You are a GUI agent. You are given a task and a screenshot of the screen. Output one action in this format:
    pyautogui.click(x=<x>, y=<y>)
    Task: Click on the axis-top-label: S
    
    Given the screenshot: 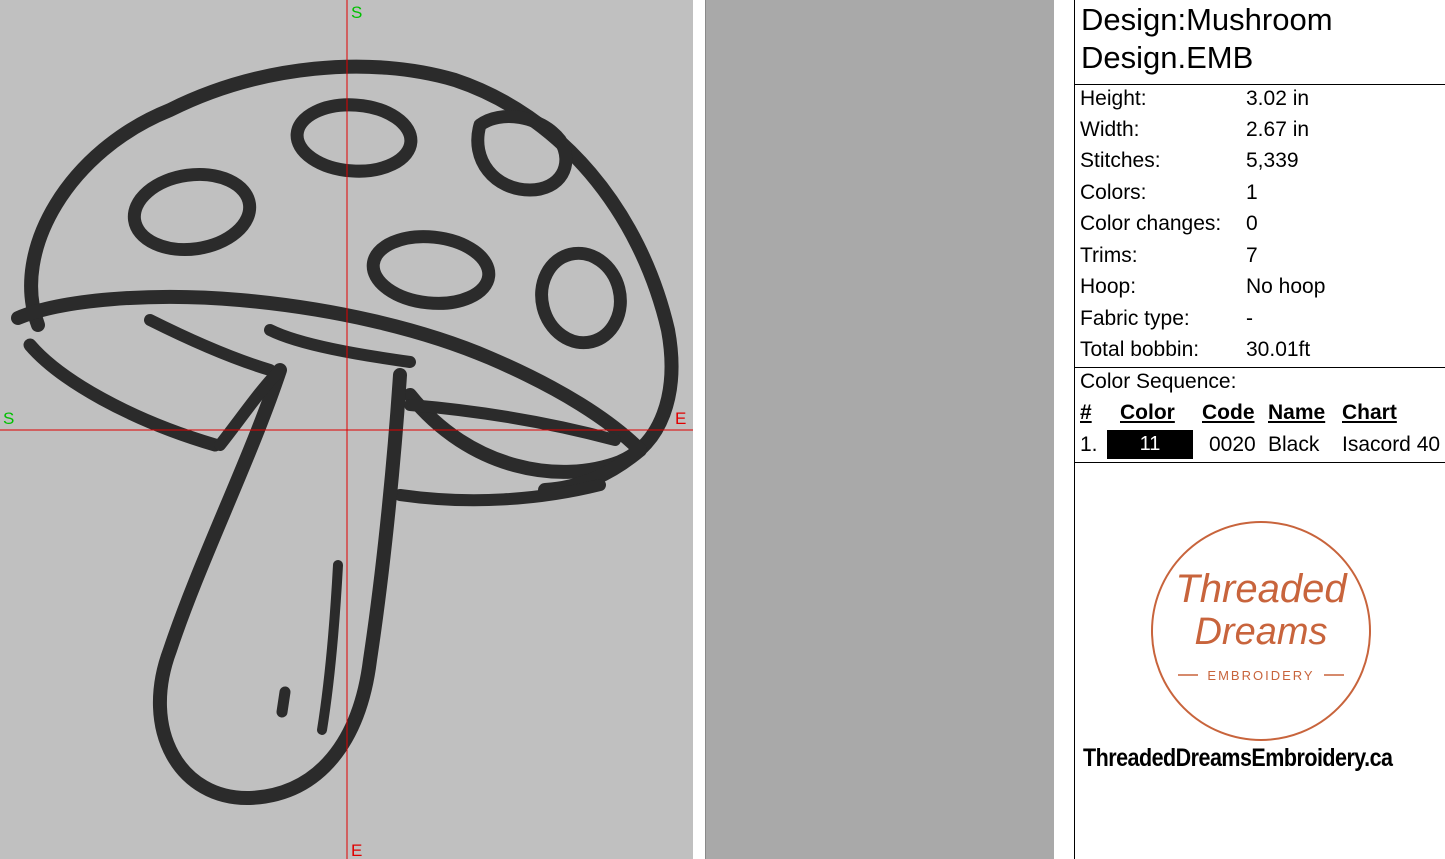 What is the action you would take?
    pyautogui.click(x=356, y=12)
    